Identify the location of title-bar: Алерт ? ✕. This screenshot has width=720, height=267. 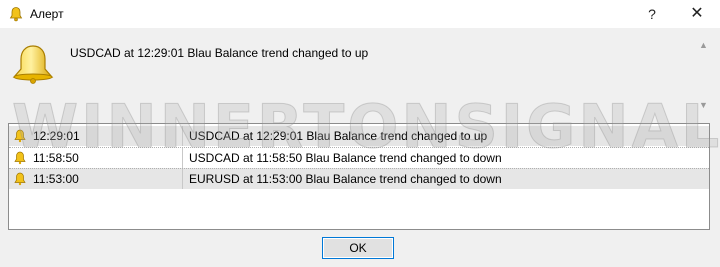
(360, 14).